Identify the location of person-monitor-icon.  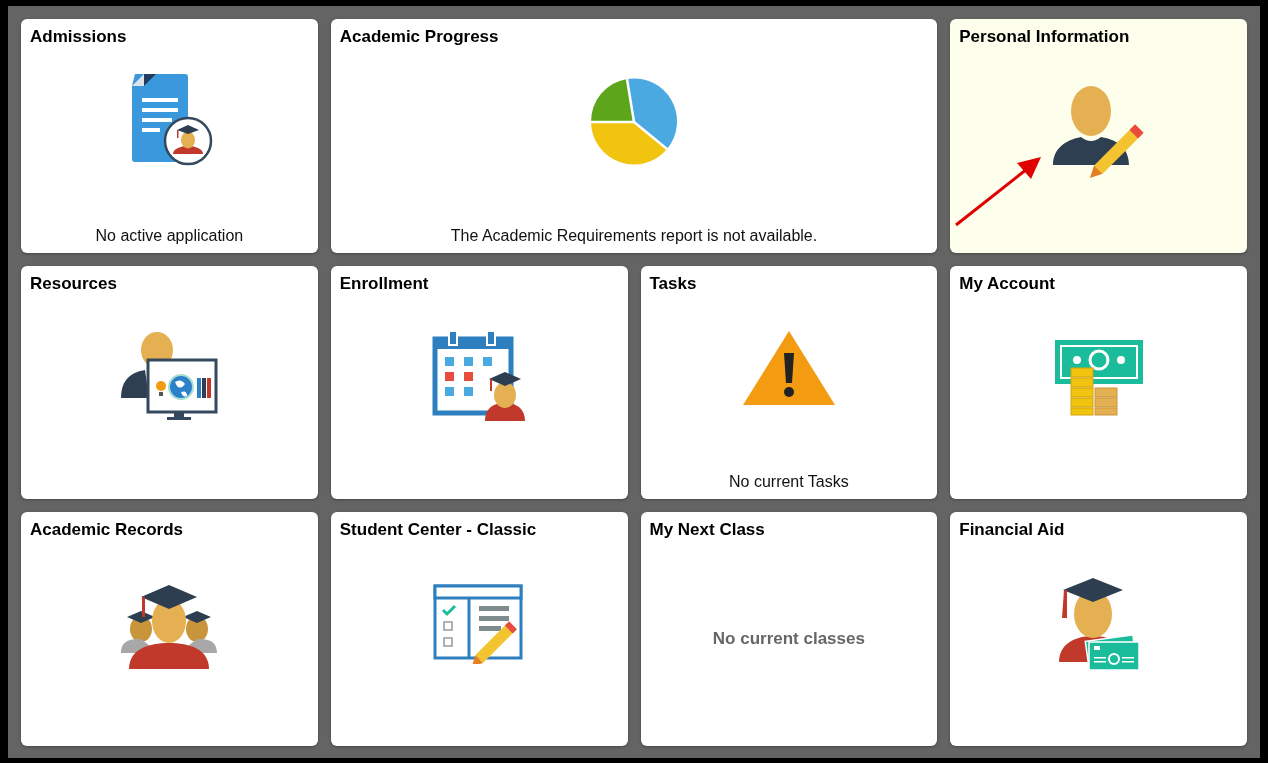
(169, 377).